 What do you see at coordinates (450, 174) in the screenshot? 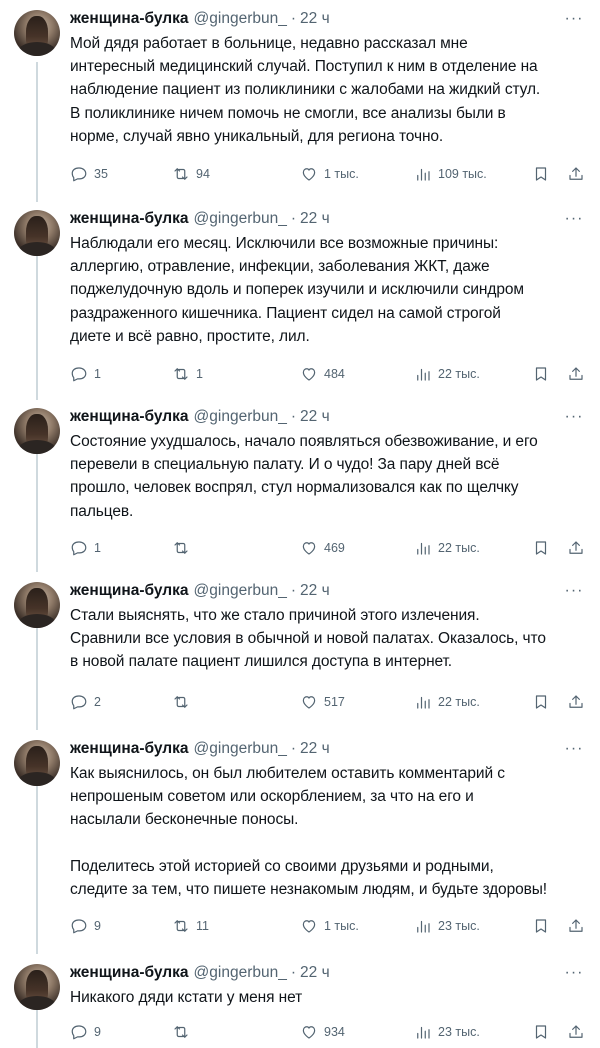
I see `views-button: 109 тыс.` at bounding box center [450, 174].